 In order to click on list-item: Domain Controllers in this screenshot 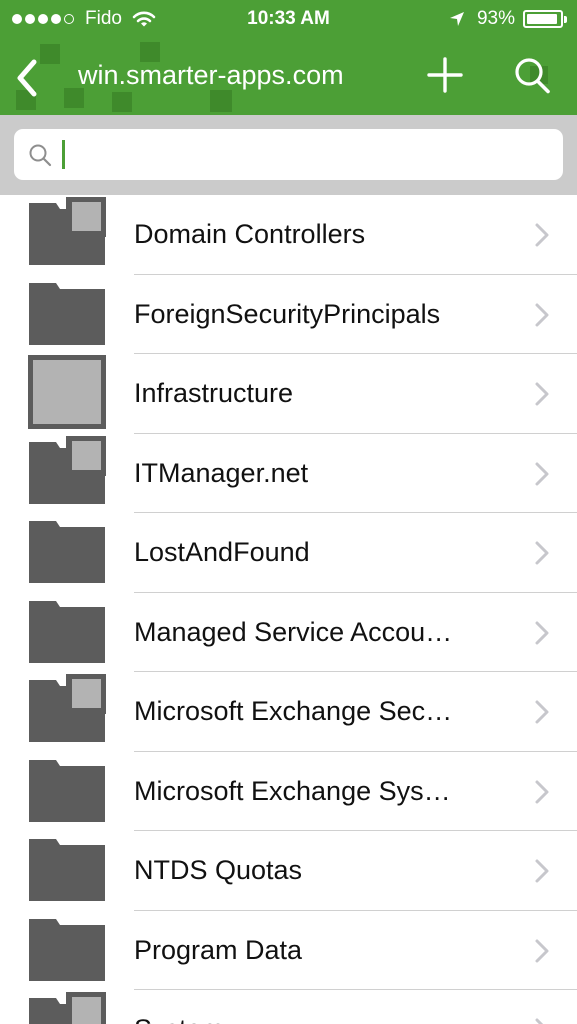, I will do `click(288, 235)`.